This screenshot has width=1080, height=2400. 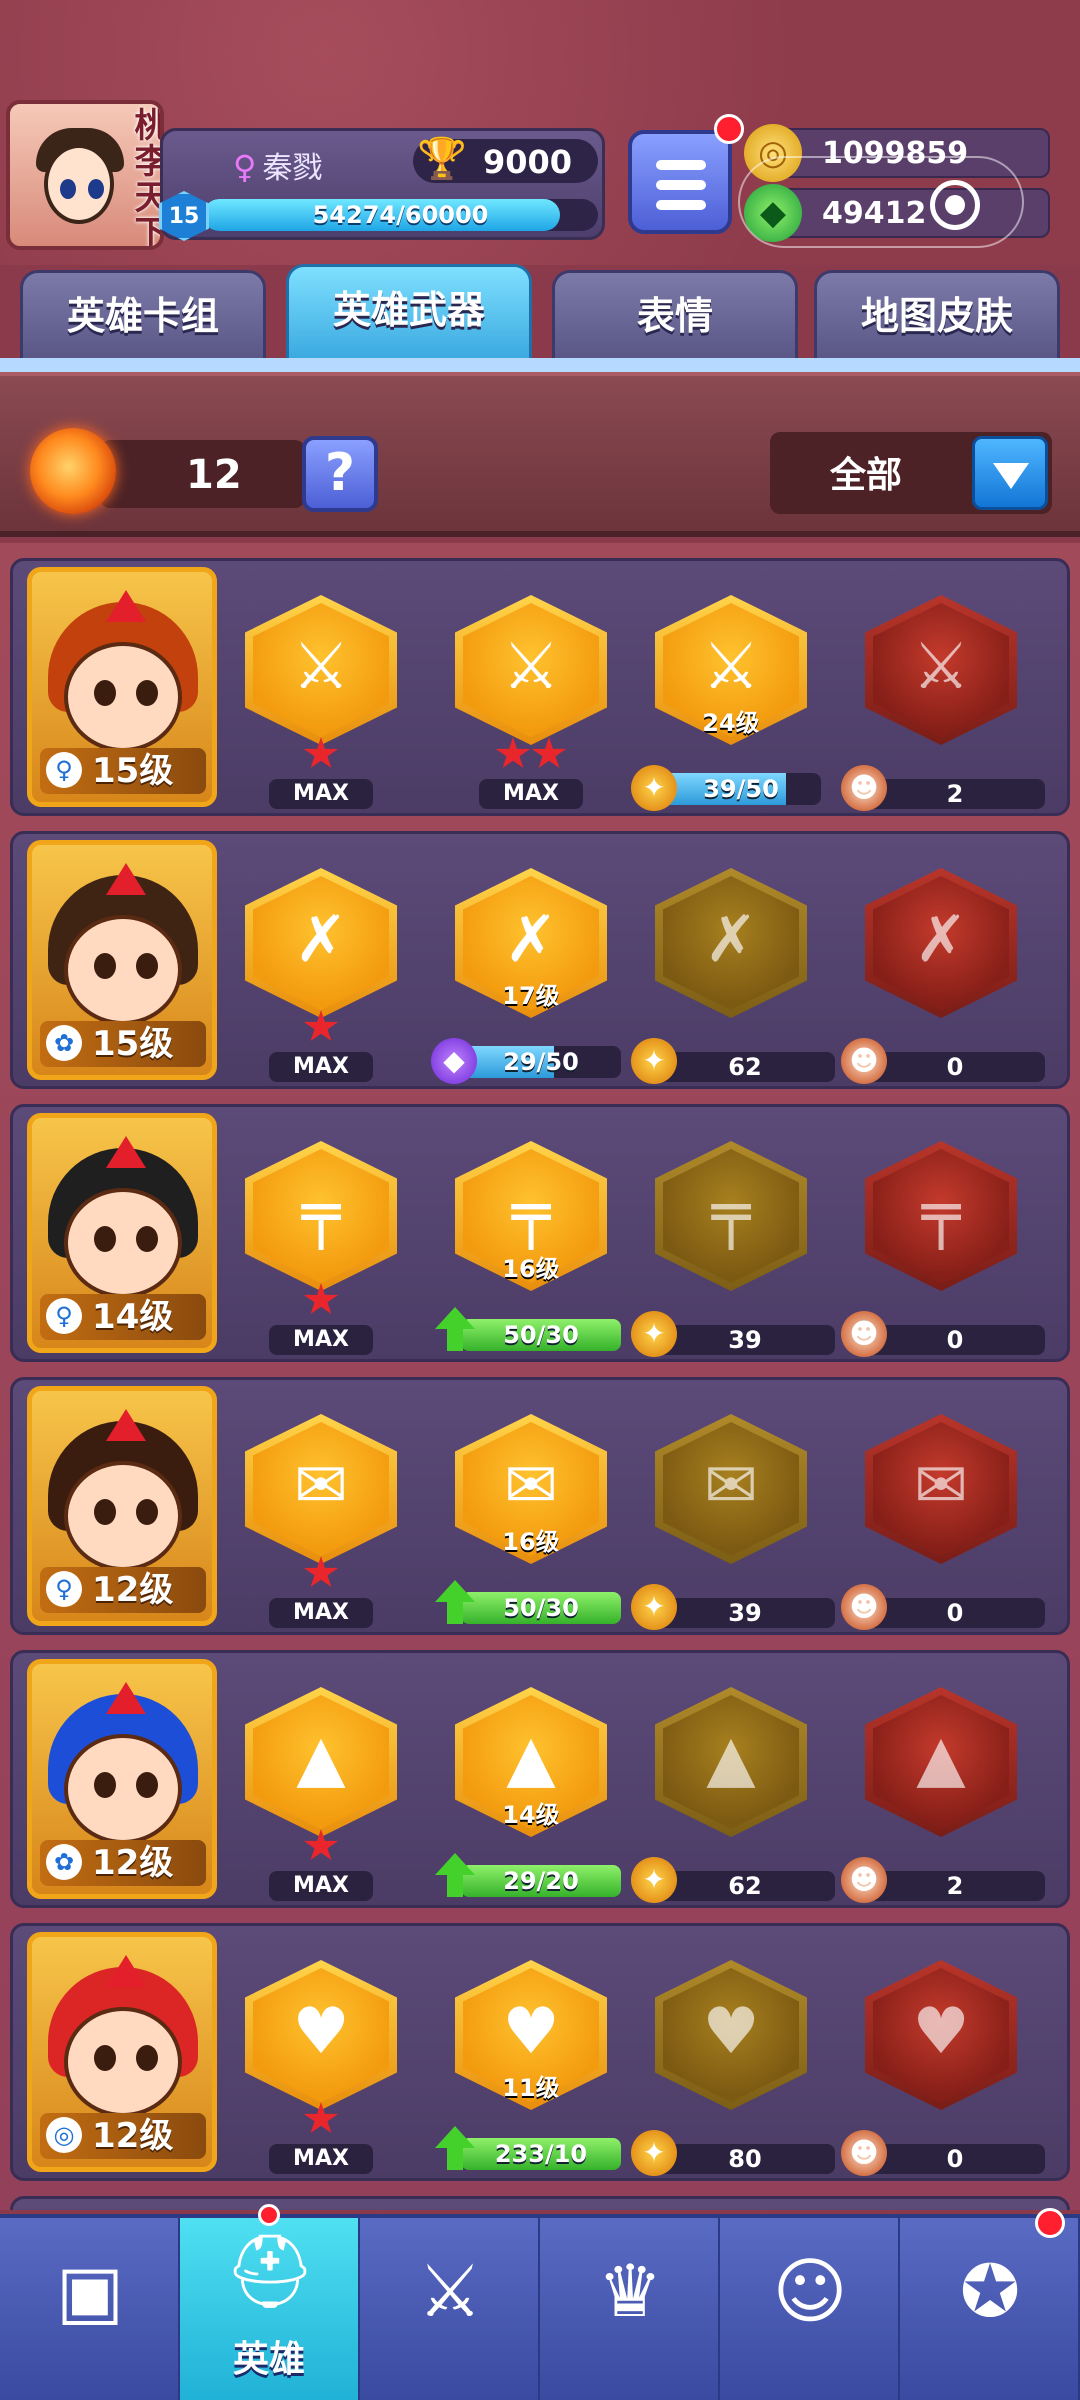 What do you see at coordinates (541, 1608) in the screenshot?
I see `weapon-progress-bar: 50/30` at bounding box center [541, 1608].